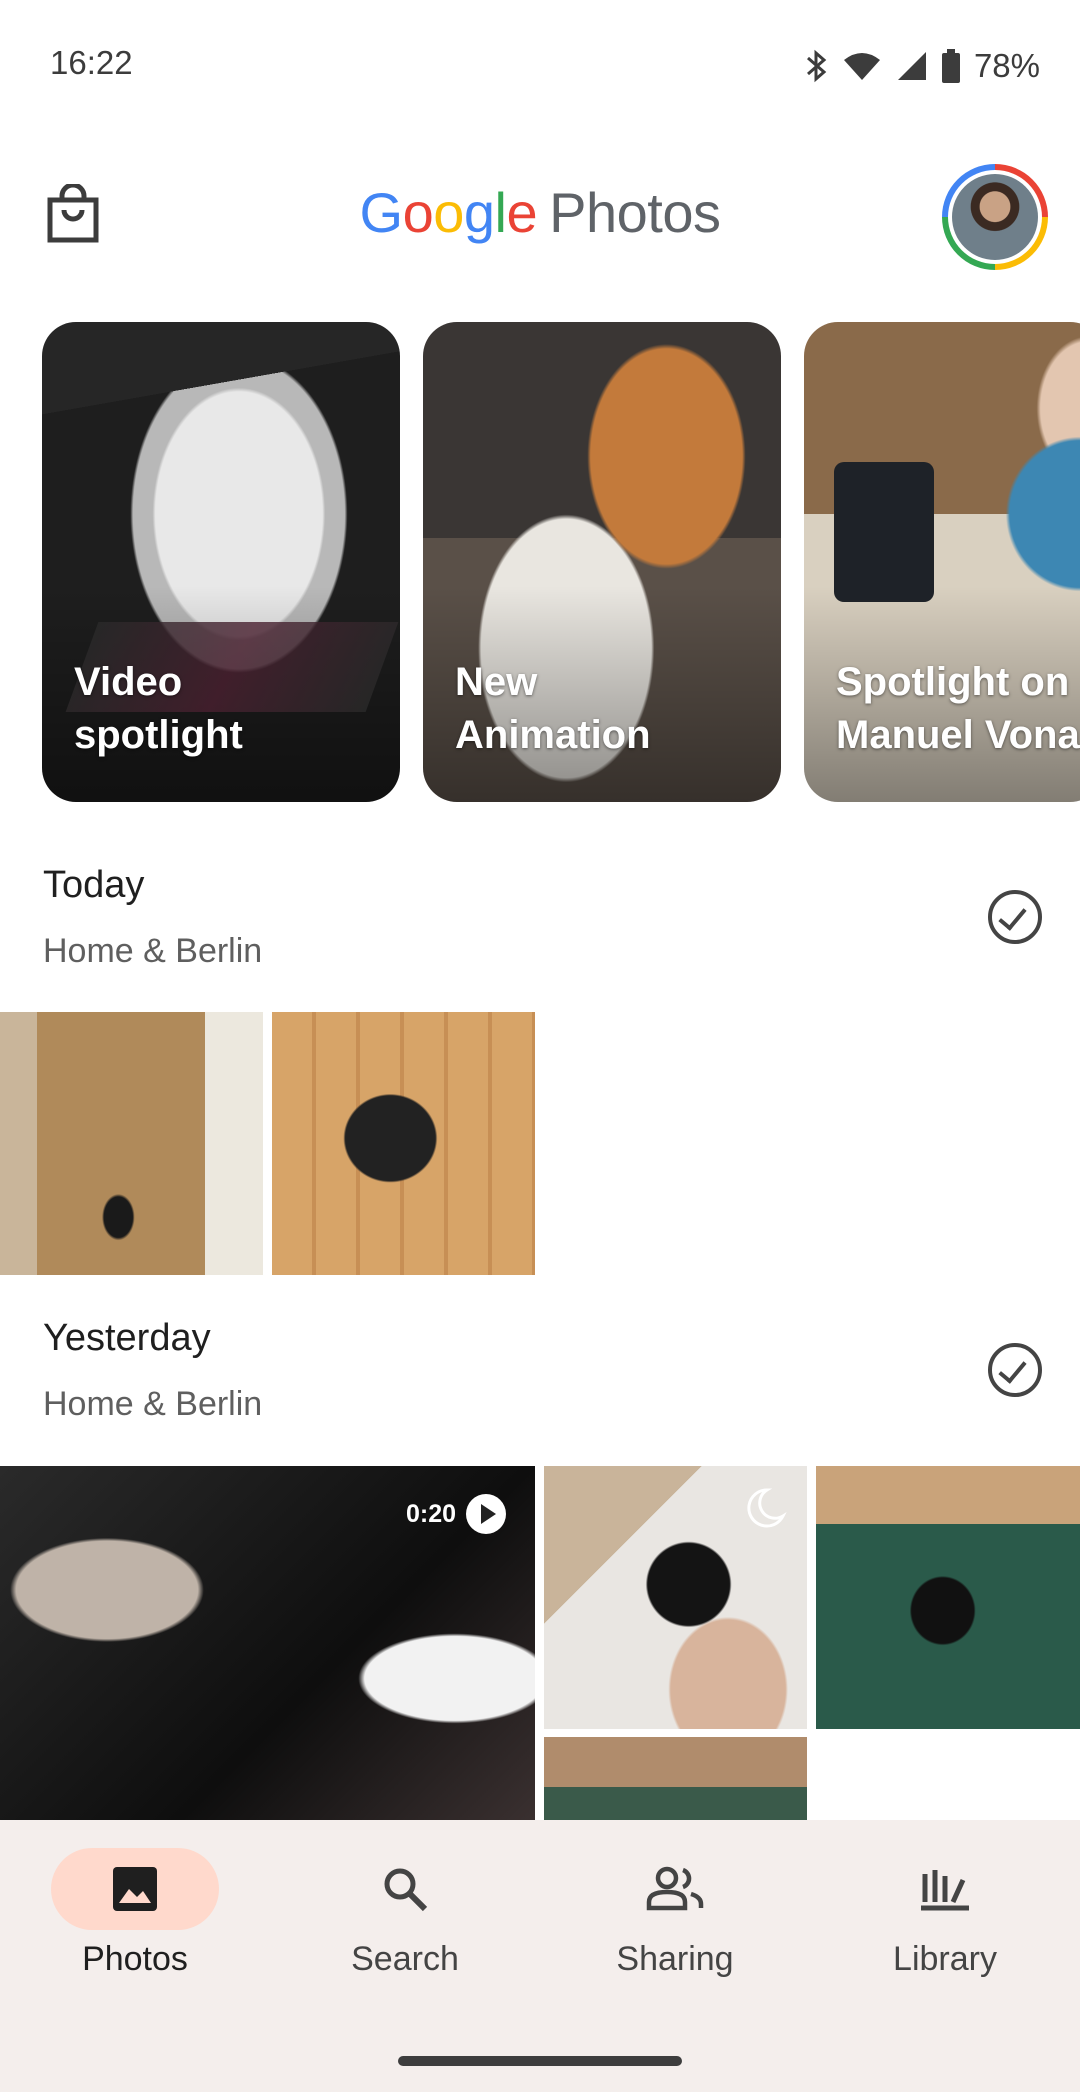 The height and width of the screenshot is (2092, 1080). Describe the element at coordinates (861, 66) in the screenshot. I see `wifi-icon` at that location.